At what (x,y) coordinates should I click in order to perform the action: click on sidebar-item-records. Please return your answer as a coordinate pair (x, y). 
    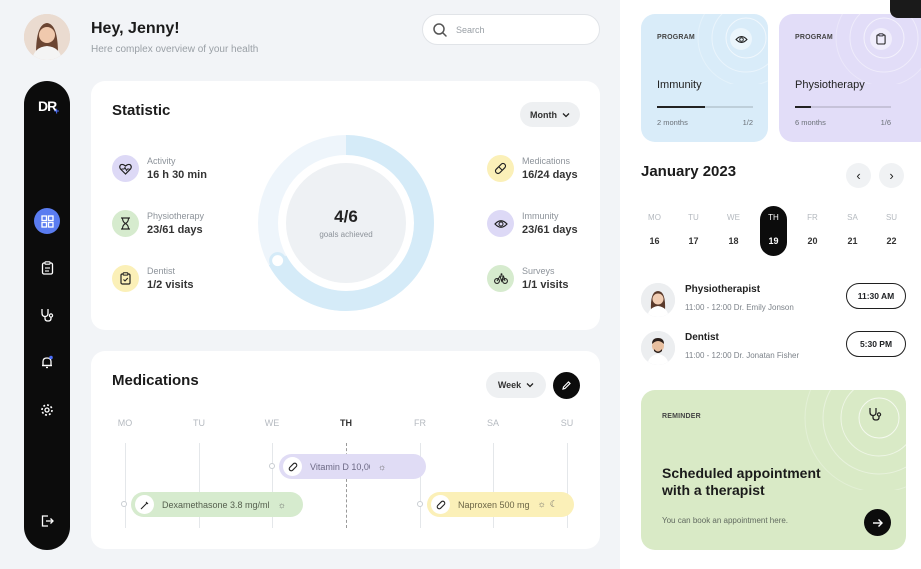
    Looking at the image, I should click on (47, 268).